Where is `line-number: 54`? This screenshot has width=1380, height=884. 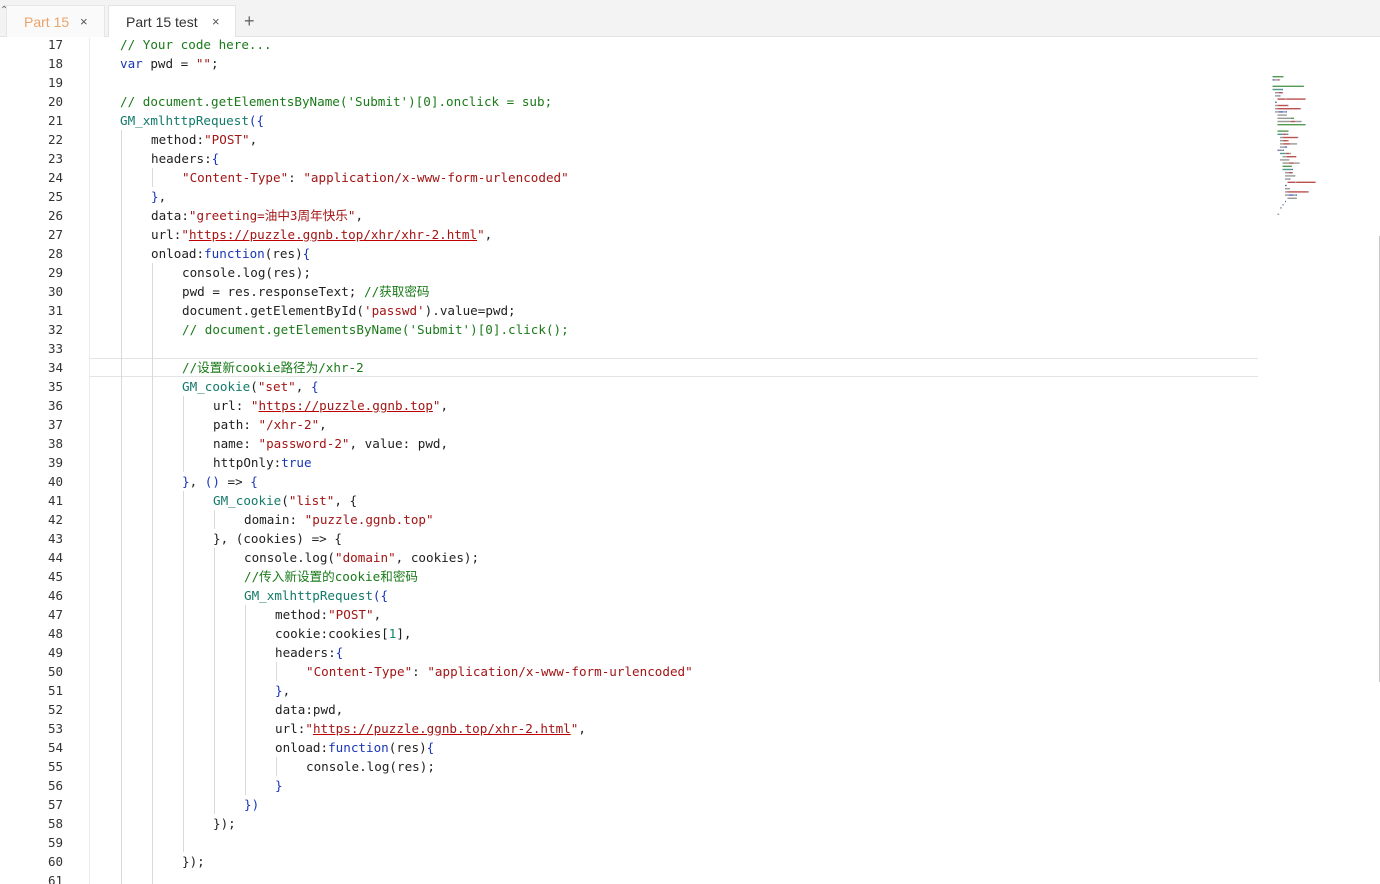 line-number: 54 is located at coordinates (55, 747).